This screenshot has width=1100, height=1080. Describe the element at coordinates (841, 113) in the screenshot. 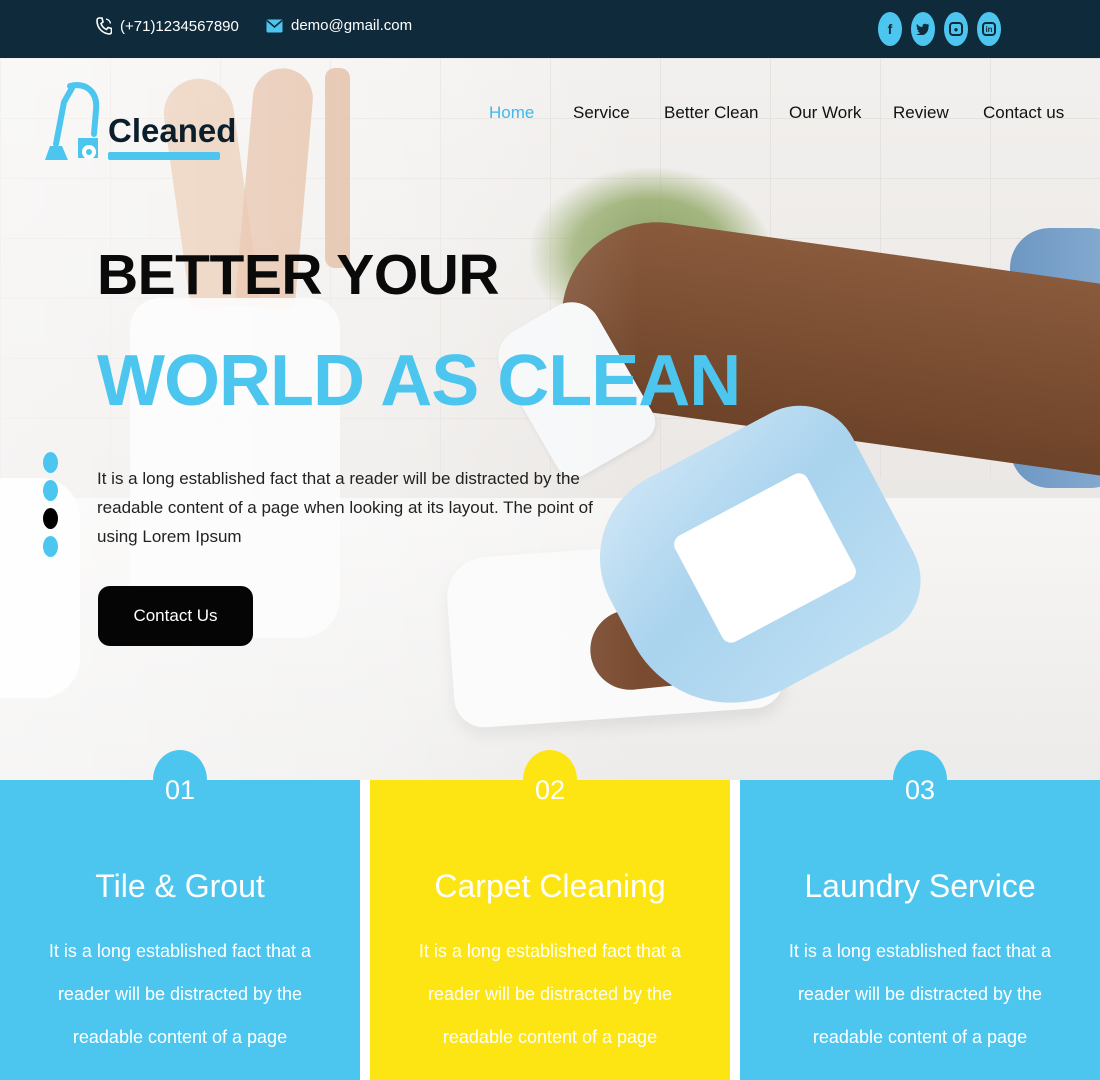

I see `nav-item-our-work: Our Work` at that location.